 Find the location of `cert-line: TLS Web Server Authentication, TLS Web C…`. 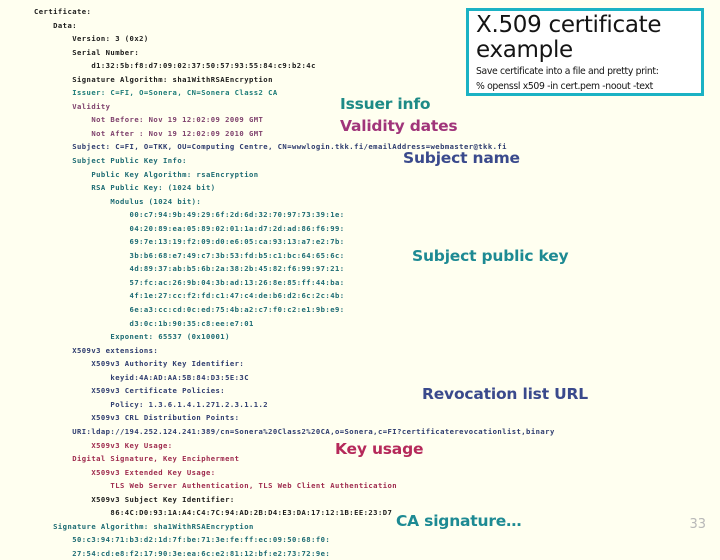

cert-line: TLS Web Server Authentication, TLS Web C… is located at coordinates (216, 486).